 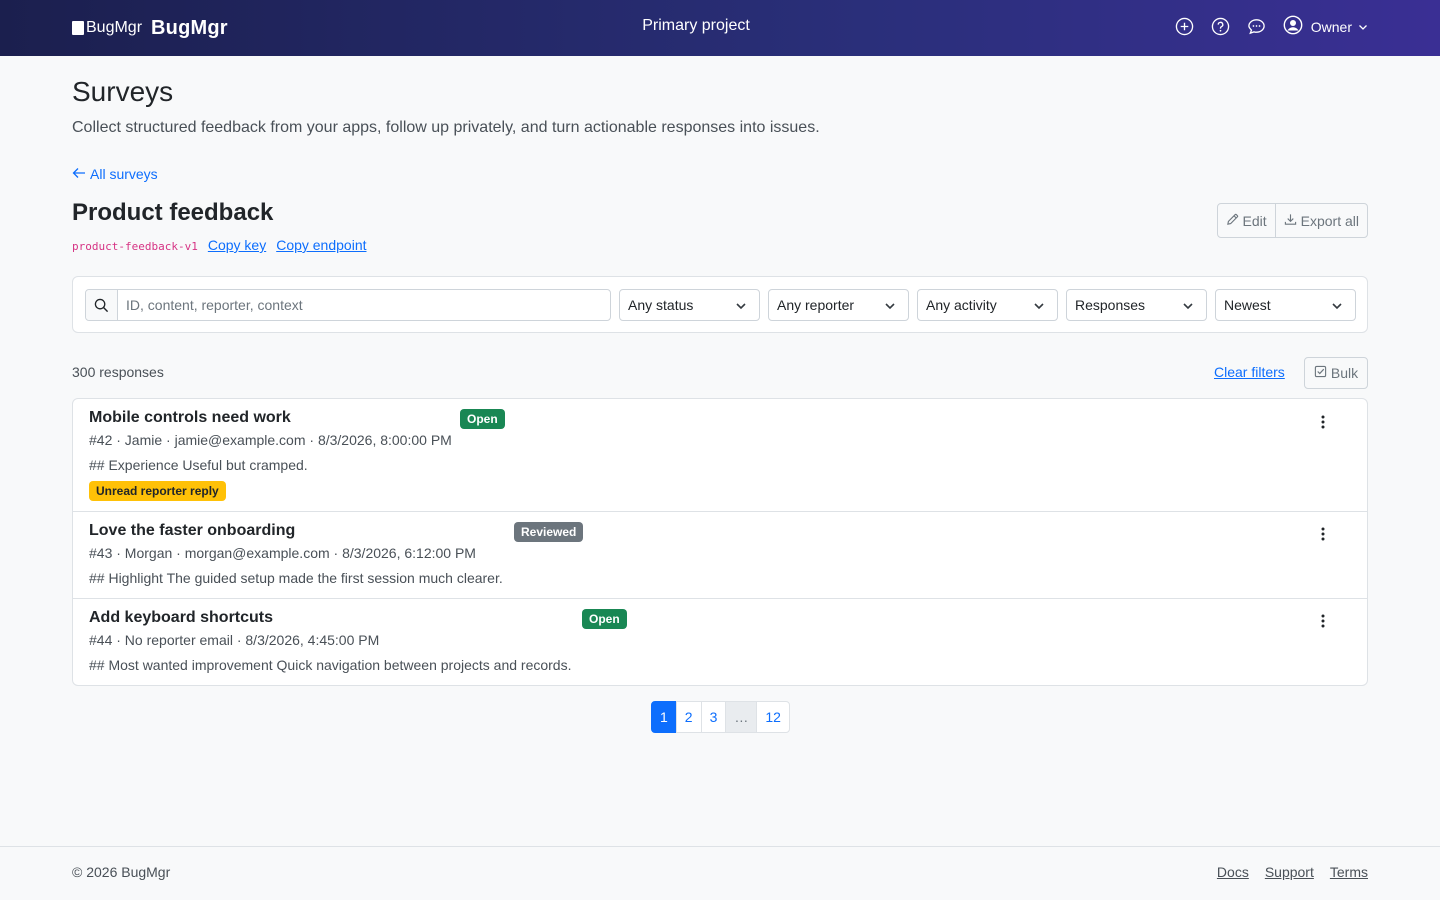 What do you see at coordinates (124, 174) in the screenshot?
I see `back-link-label: All surveys` at bounding box center [124, 174].